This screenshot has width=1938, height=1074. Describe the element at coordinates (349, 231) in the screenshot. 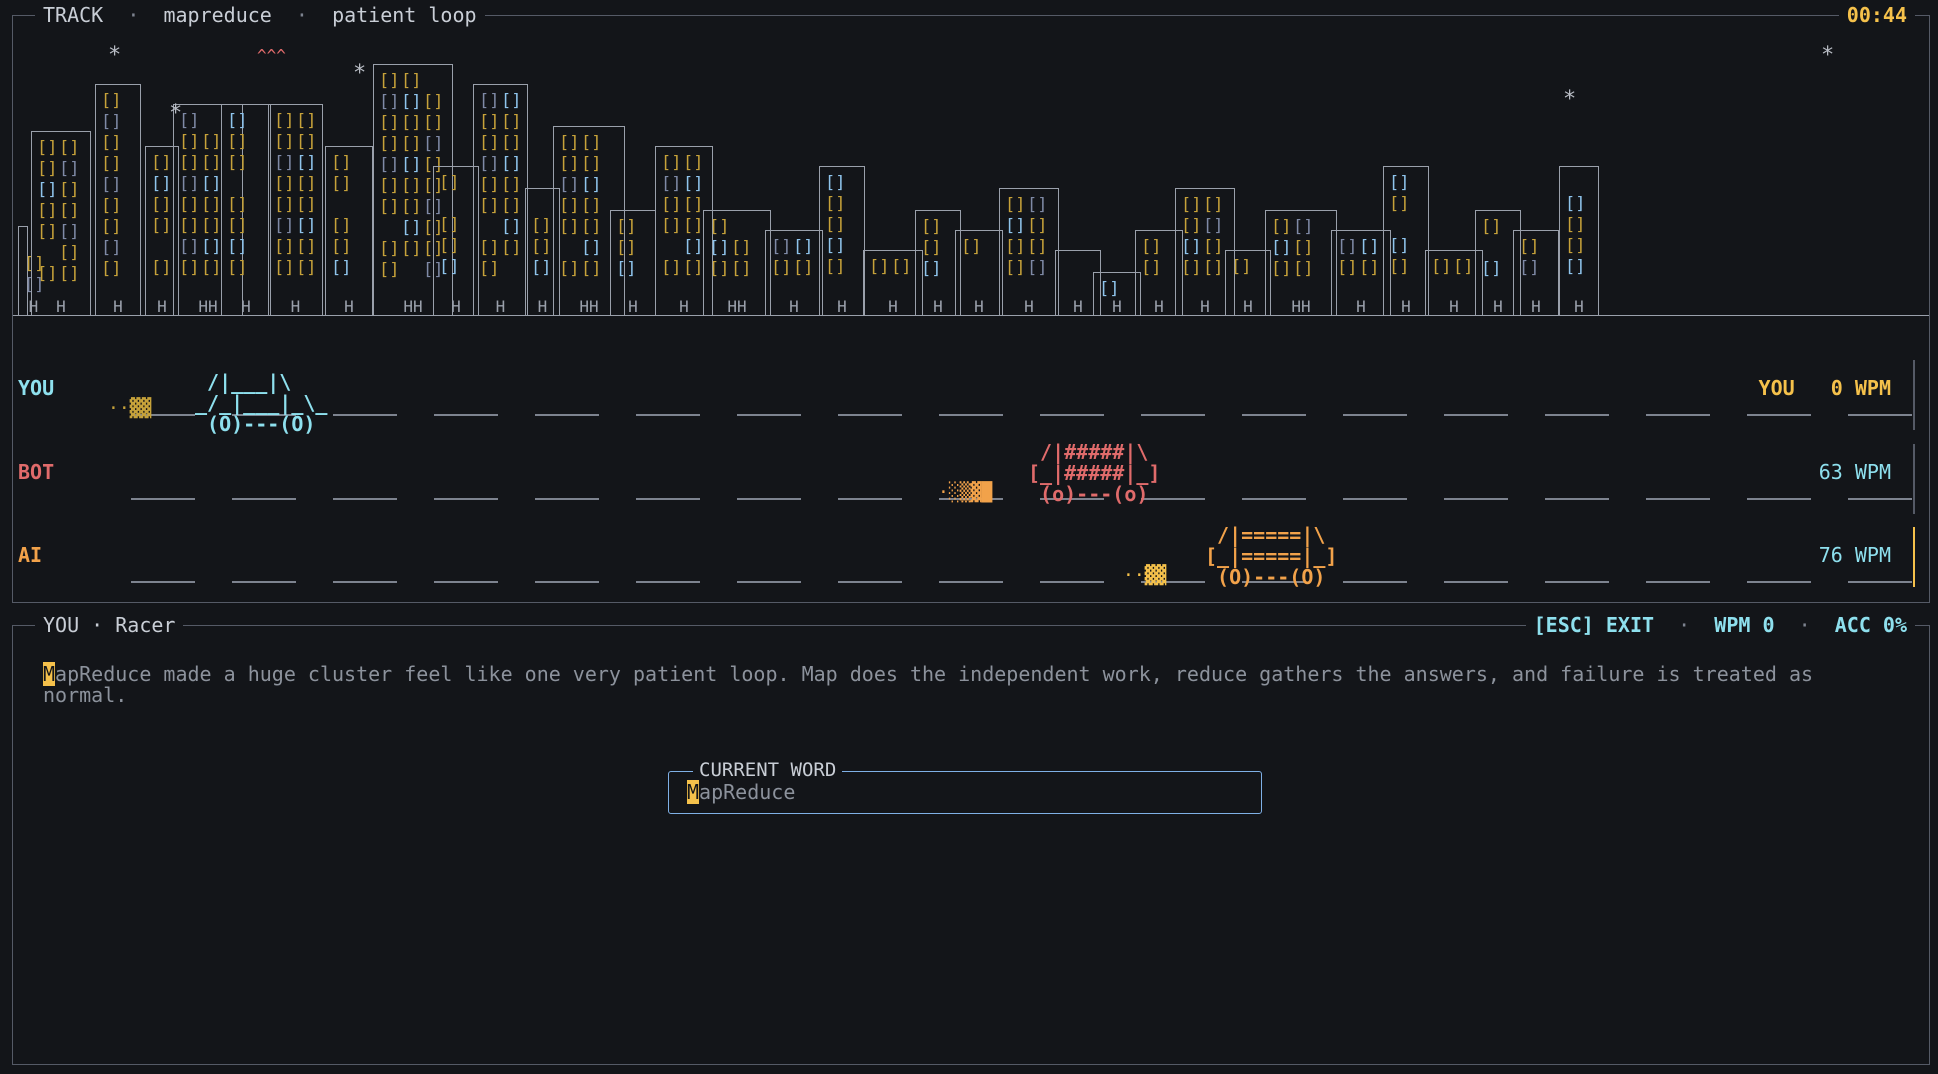

I see `building: [][][][][] _H_` at that location.